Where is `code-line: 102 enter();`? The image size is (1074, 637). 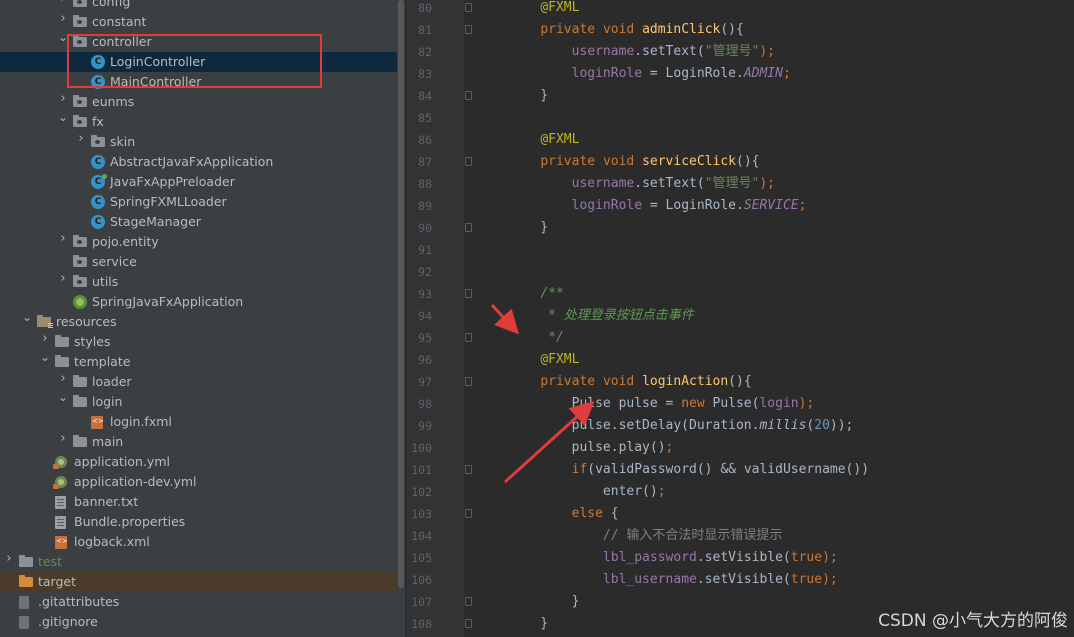
code-line: 102 enter(); is located at coordinates (740, 492).